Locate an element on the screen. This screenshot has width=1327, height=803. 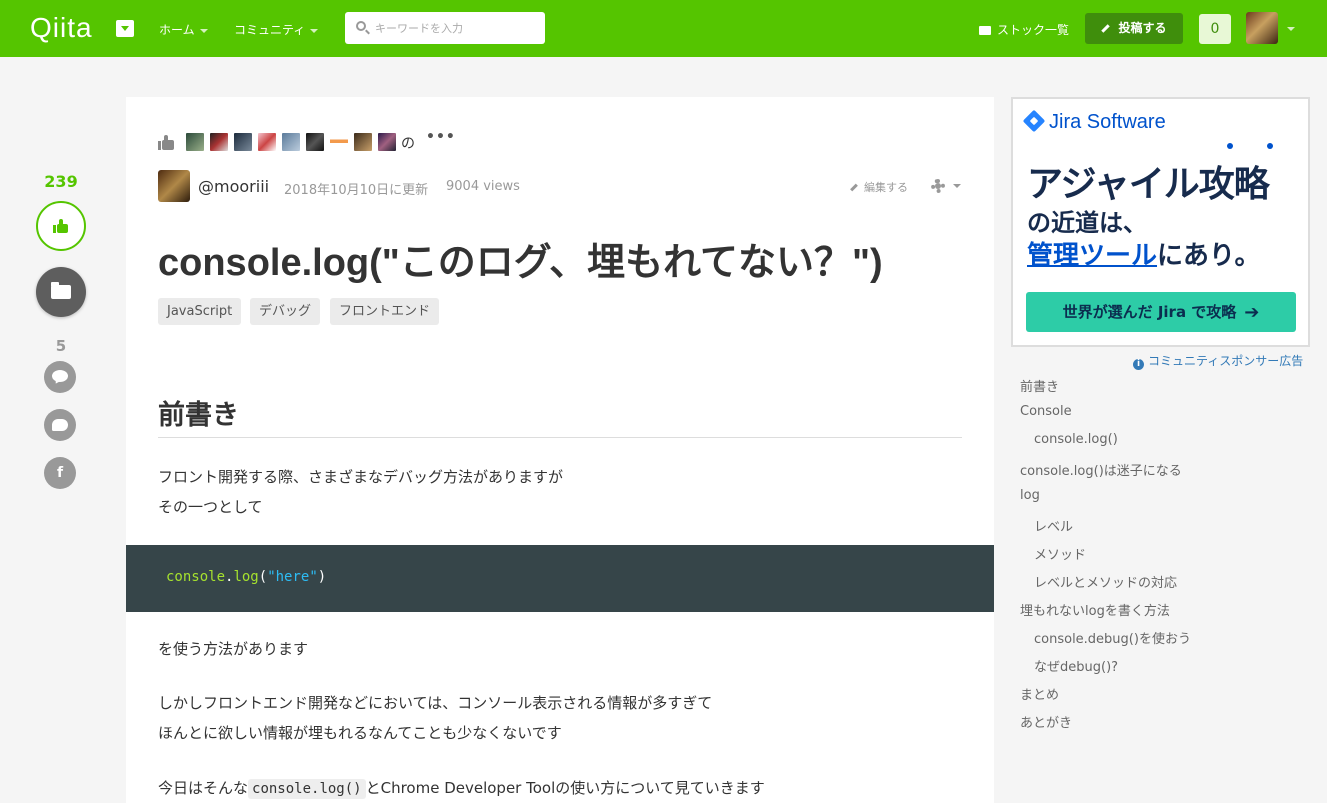
stock-button is located at coordinates (61, 292).